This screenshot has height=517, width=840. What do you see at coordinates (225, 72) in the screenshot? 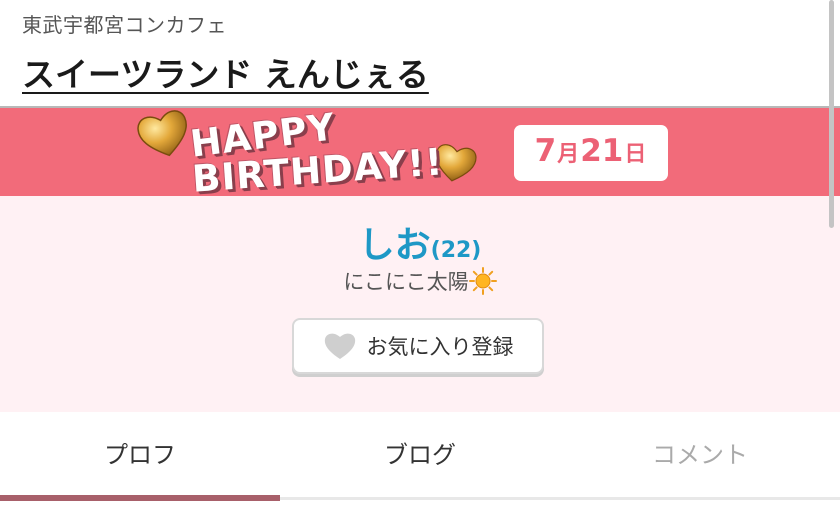
I see `shop-name-link: スイーツランド えんじぇる` at bounding box center [225, 72].